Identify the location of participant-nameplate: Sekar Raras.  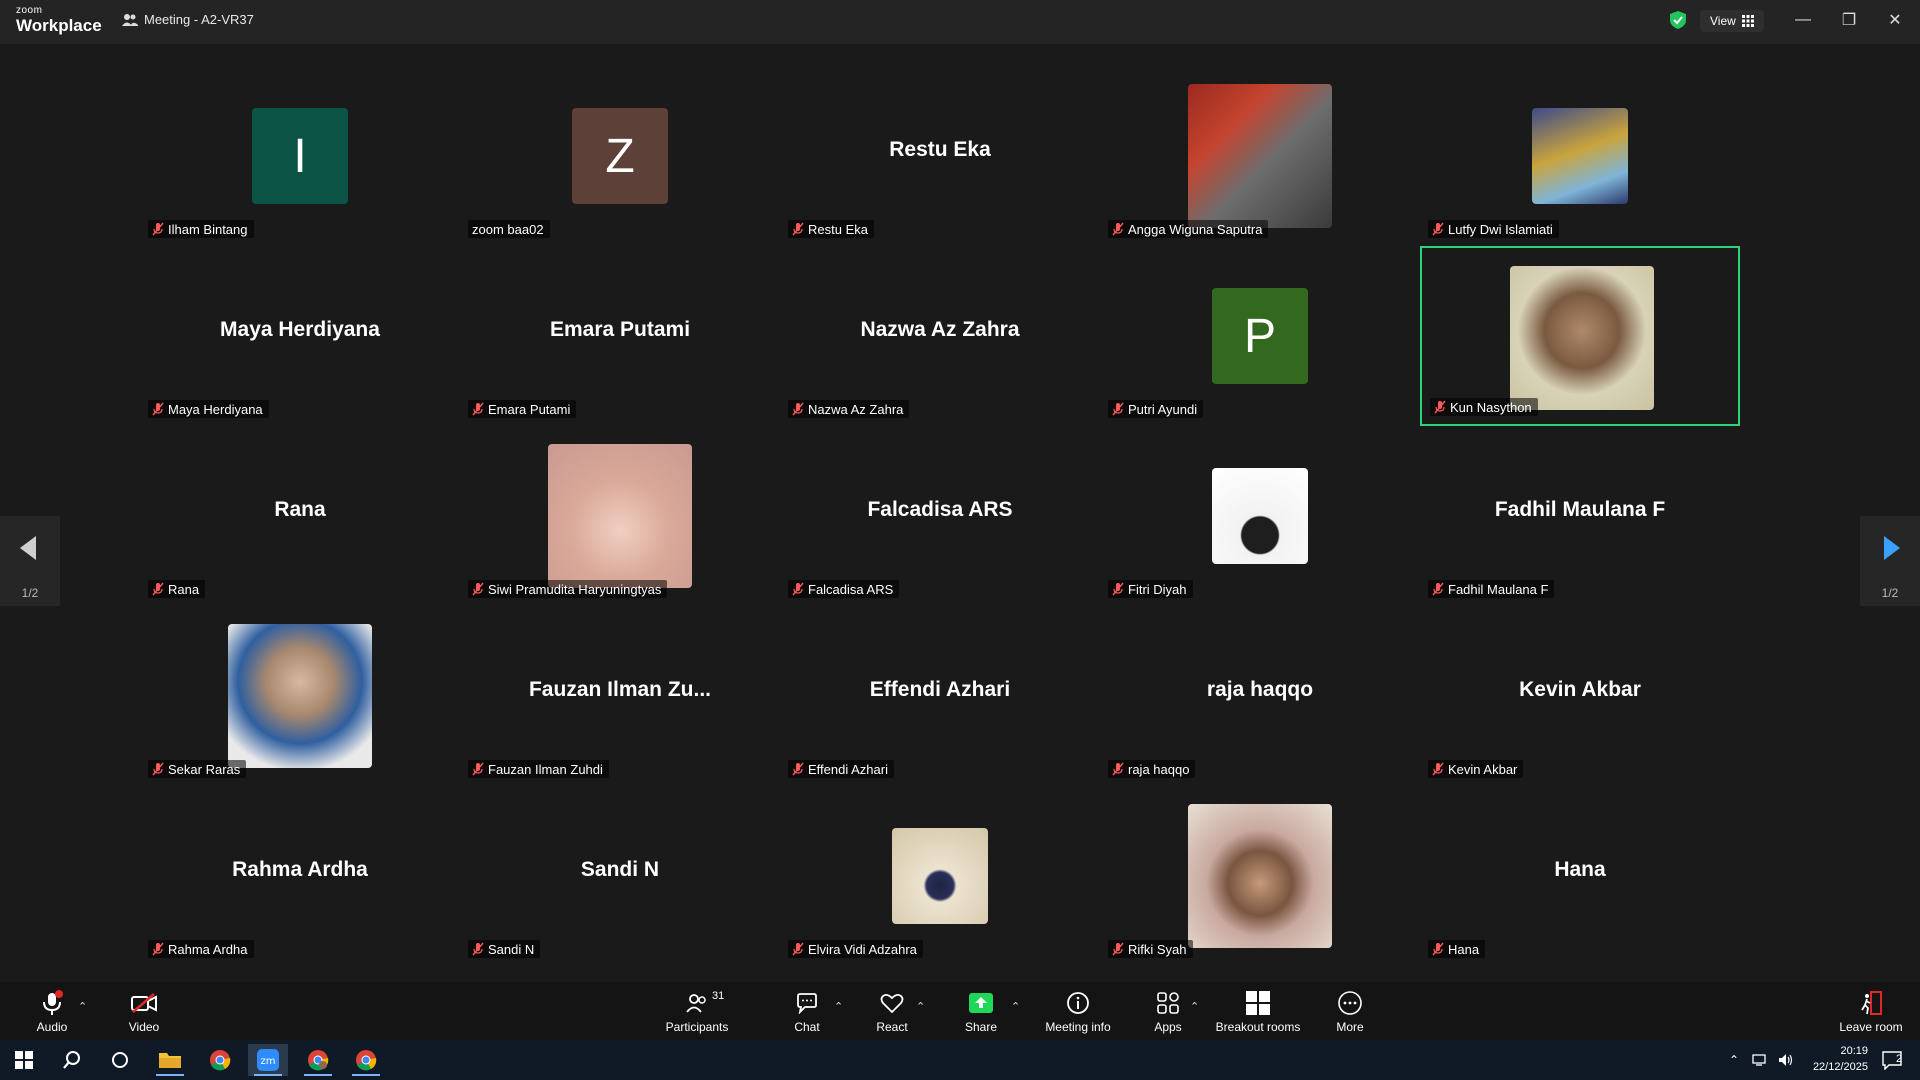
(197, 769).